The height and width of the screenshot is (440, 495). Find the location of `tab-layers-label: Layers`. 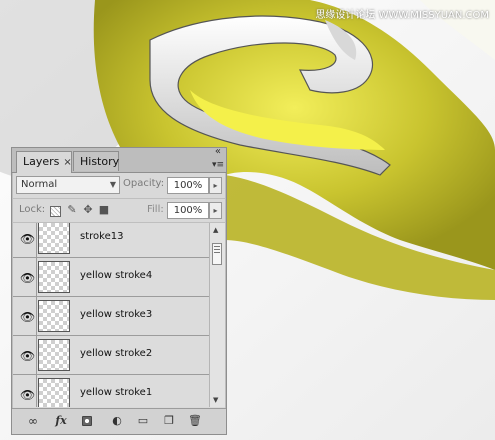

tab-layers-label: Layers is located at coordinates (41, 161).